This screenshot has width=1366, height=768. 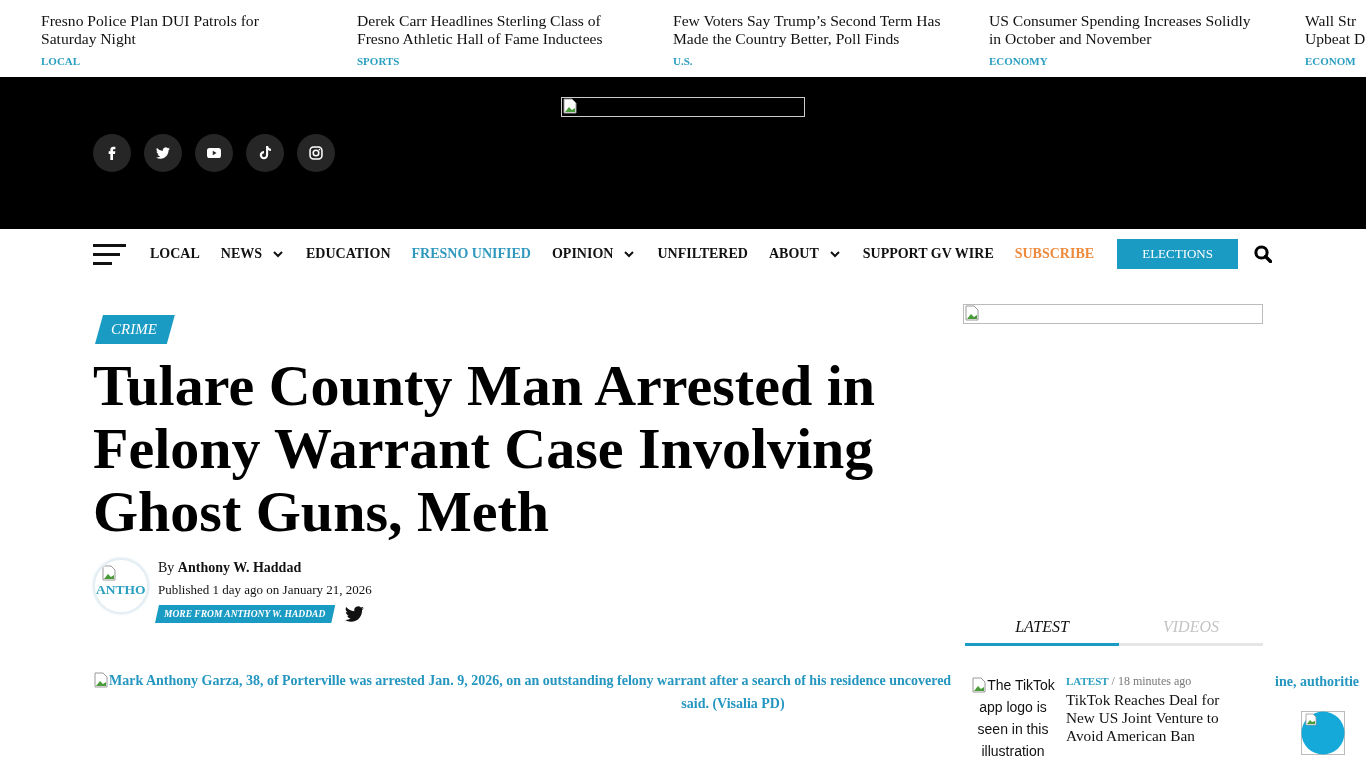 I want to click on search-icon, so click(x=1263, y=254).